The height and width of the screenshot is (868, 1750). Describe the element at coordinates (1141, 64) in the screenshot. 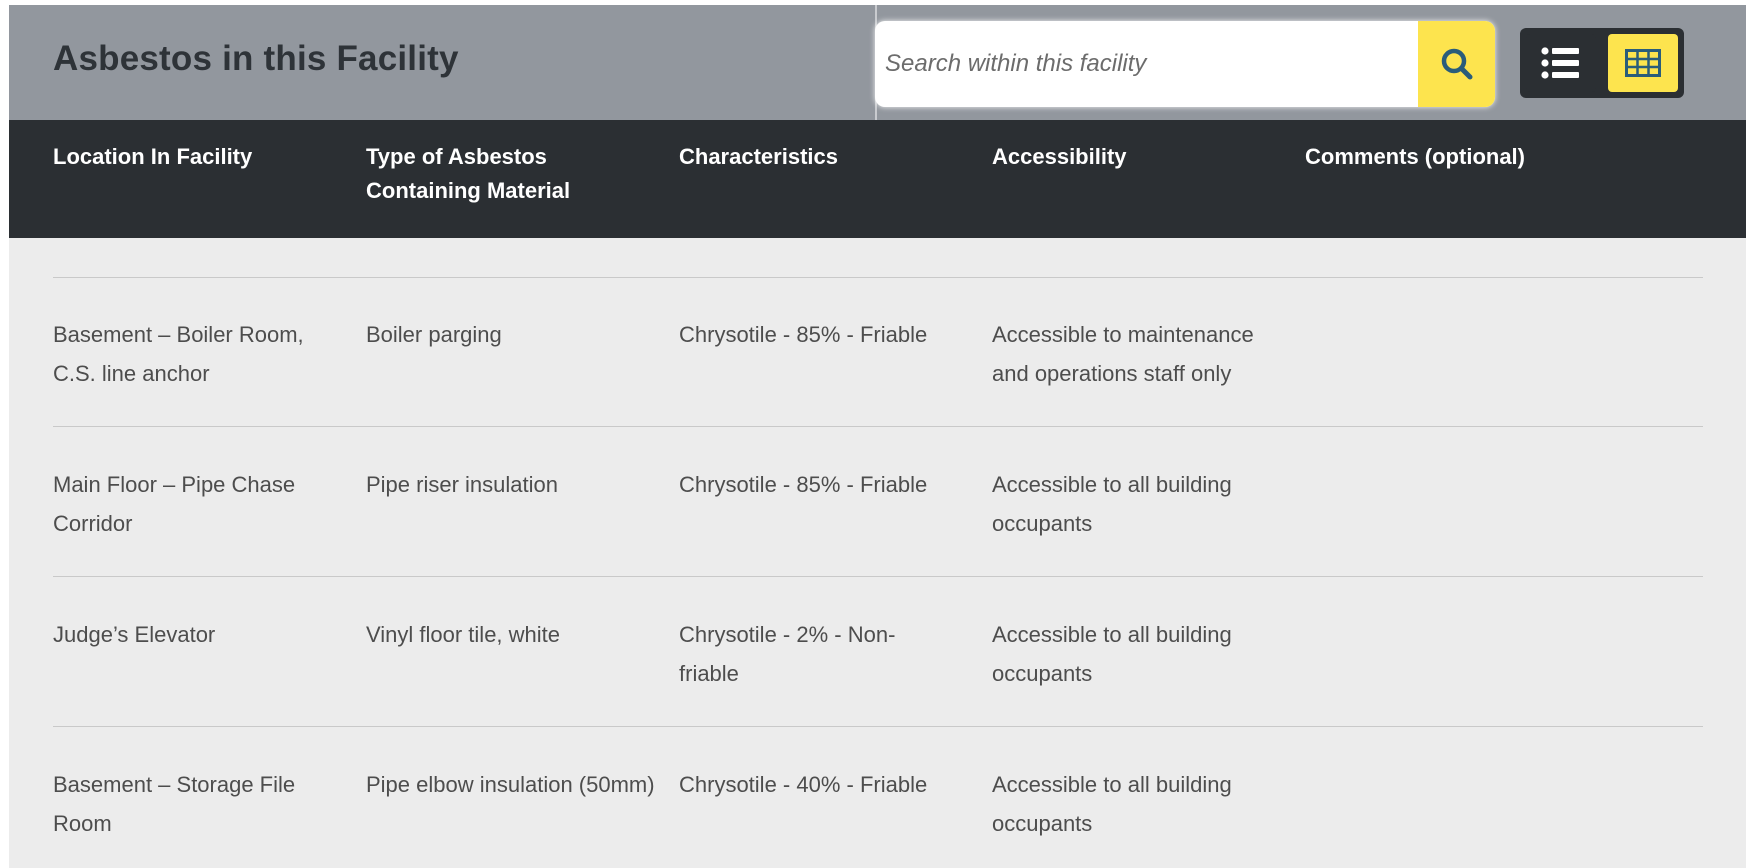

I see `search-input` at that location.